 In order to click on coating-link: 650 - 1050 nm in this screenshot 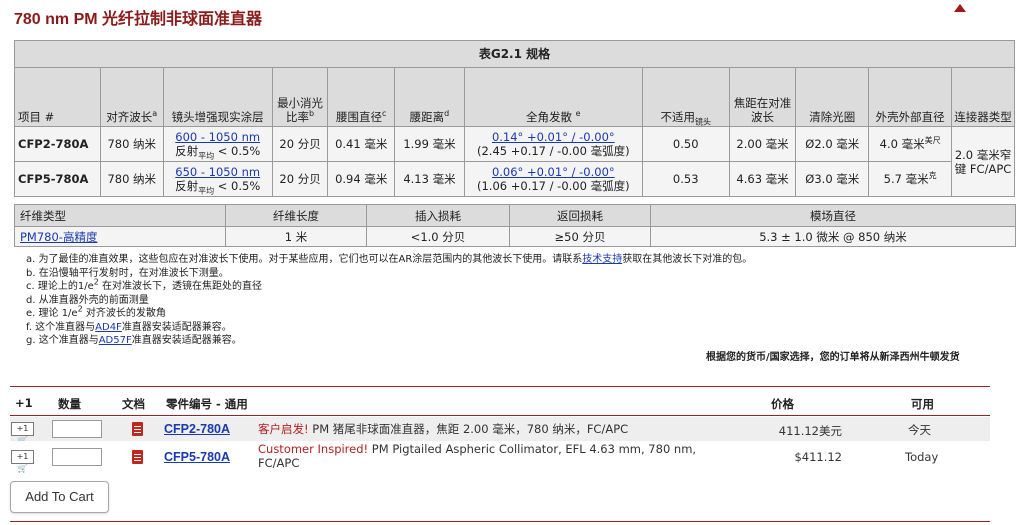, I will do `click(217, 172)`.